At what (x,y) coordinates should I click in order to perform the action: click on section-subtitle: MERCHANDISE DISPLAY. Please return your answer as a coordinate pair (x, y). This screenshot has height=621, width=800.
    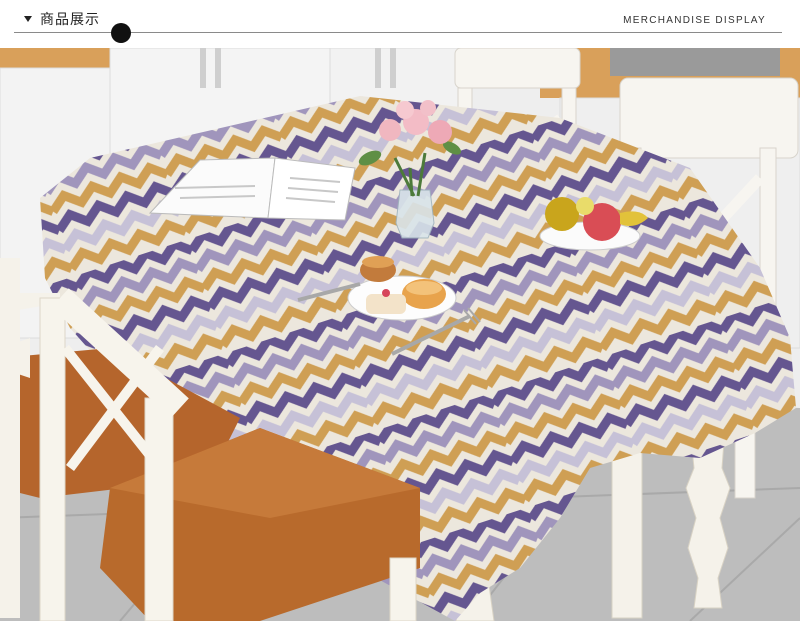
    Looking at the image, I should click on (694, 20).